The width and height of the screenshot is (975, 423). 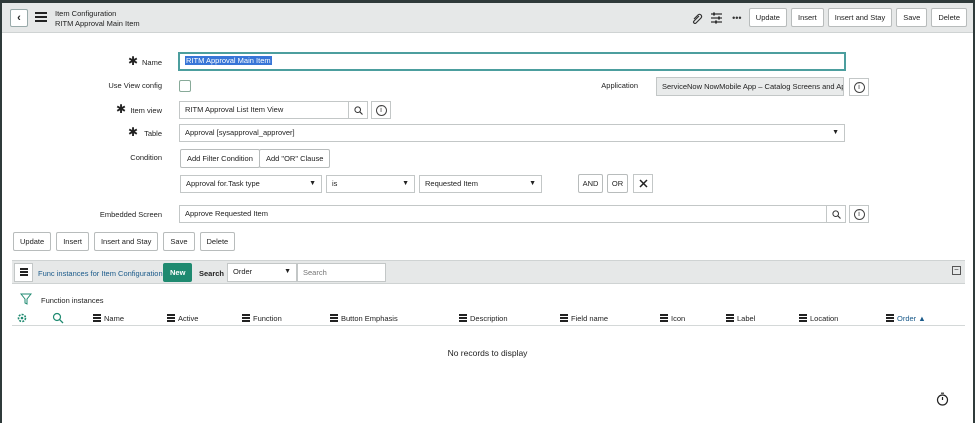 I want to click on chevron-left-icon: ‹, so click(x=19, y=18).